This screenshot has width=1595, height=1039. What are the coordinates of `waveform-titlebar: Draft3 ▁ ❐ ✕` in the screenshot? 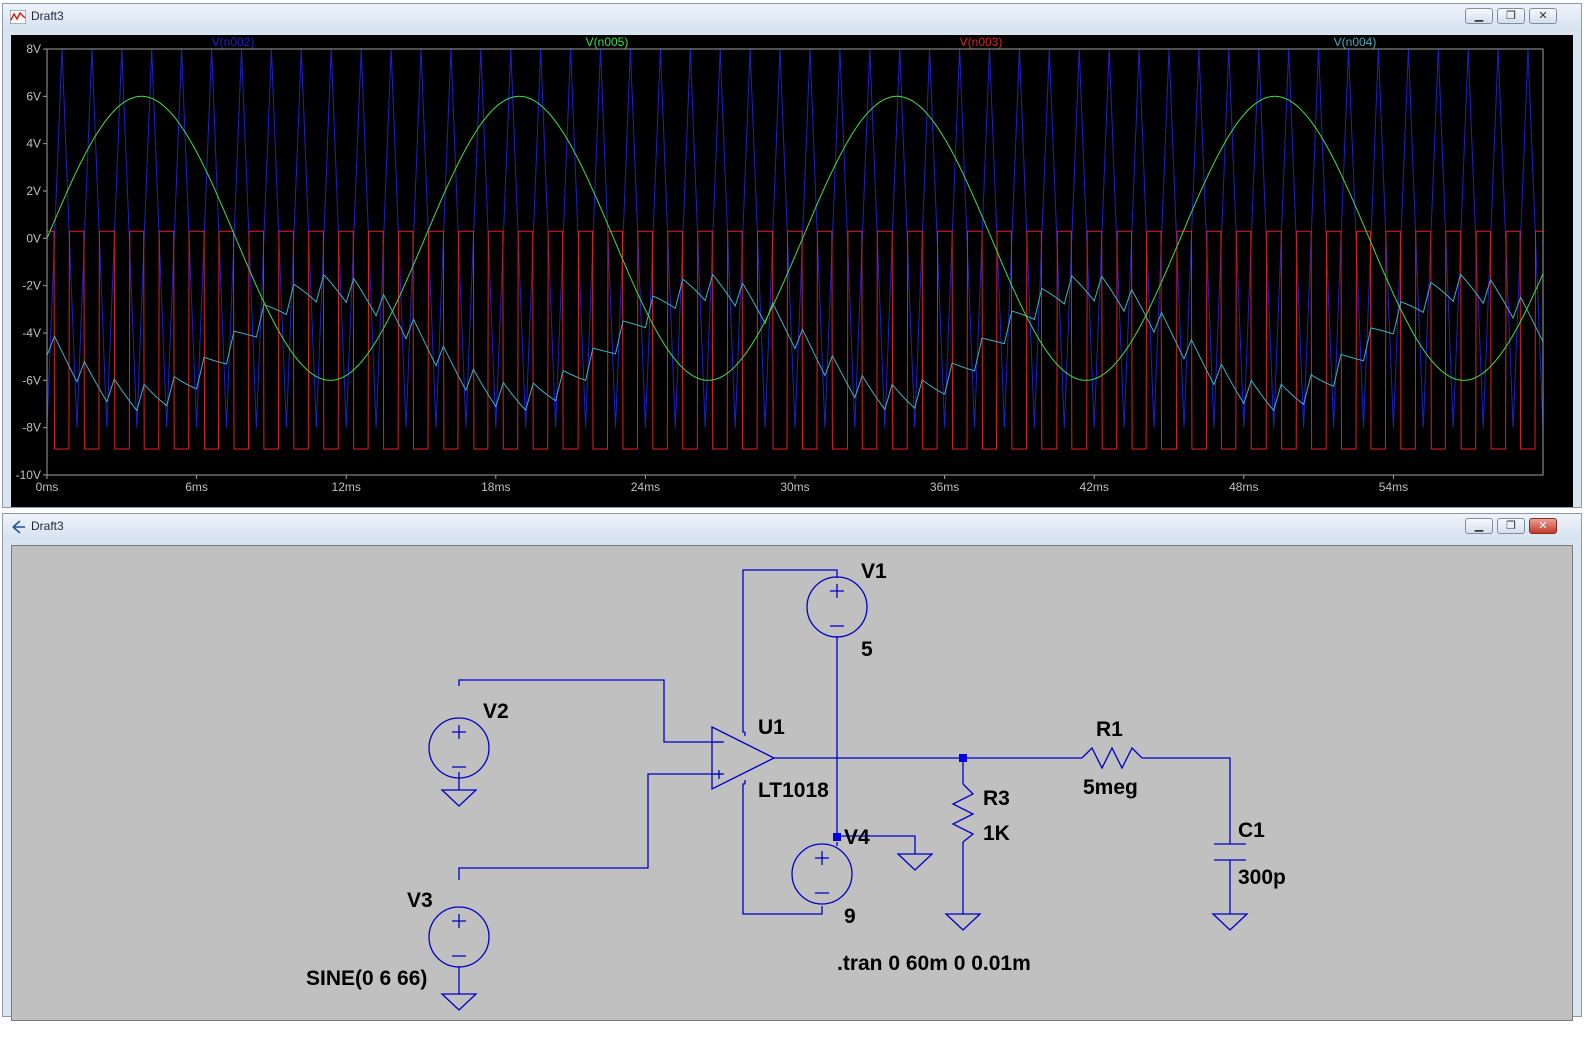 It's located at (792, 17).